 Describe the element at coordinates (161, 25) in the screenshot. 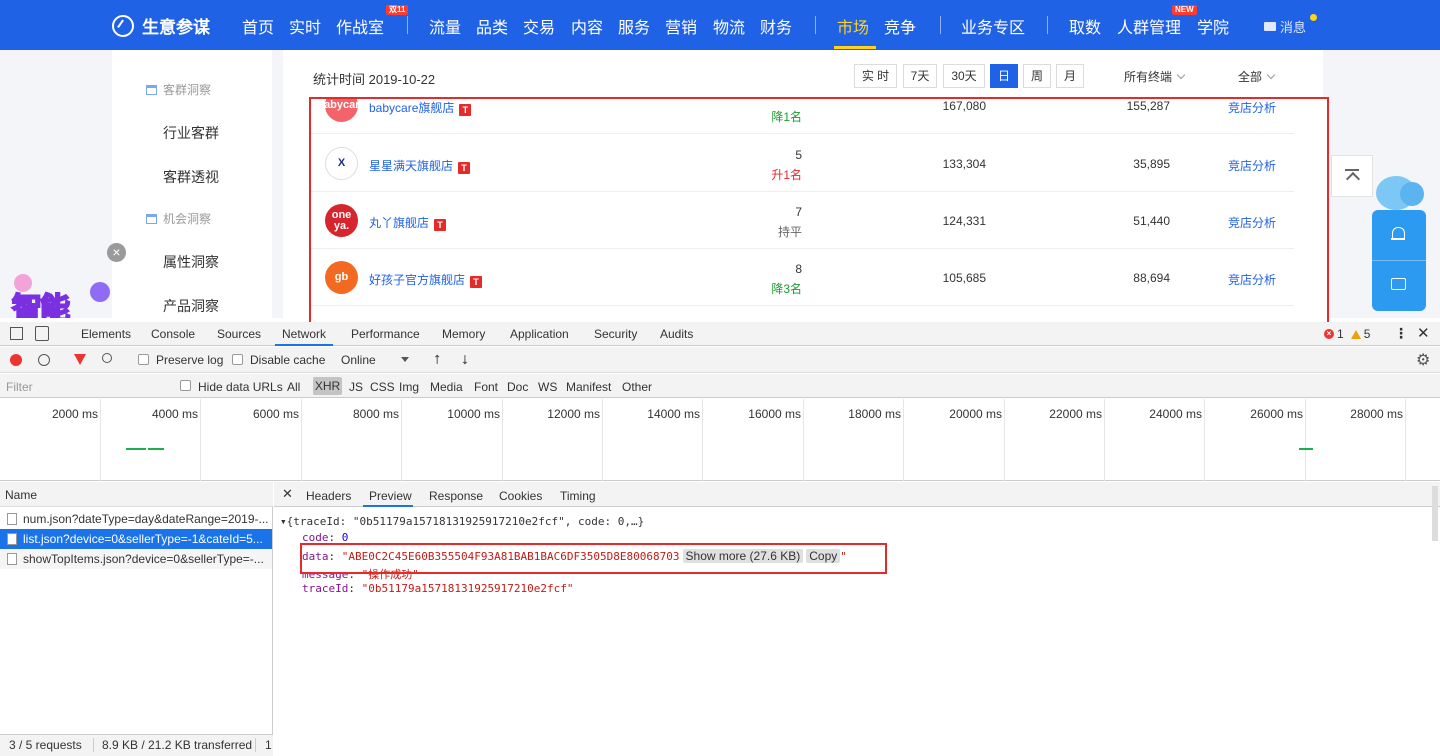

I see `brand-logo: 生意参谋` at that location.